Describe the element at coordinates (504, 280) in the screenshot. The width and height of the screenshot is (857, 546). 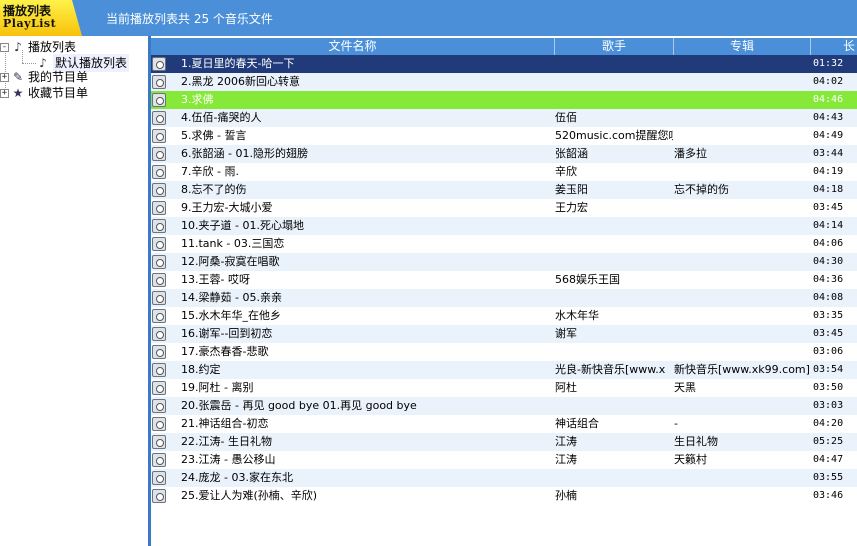
I see `table-row: 13.王蓉- 哎呀 568娱乐王国 04:36` at that location.